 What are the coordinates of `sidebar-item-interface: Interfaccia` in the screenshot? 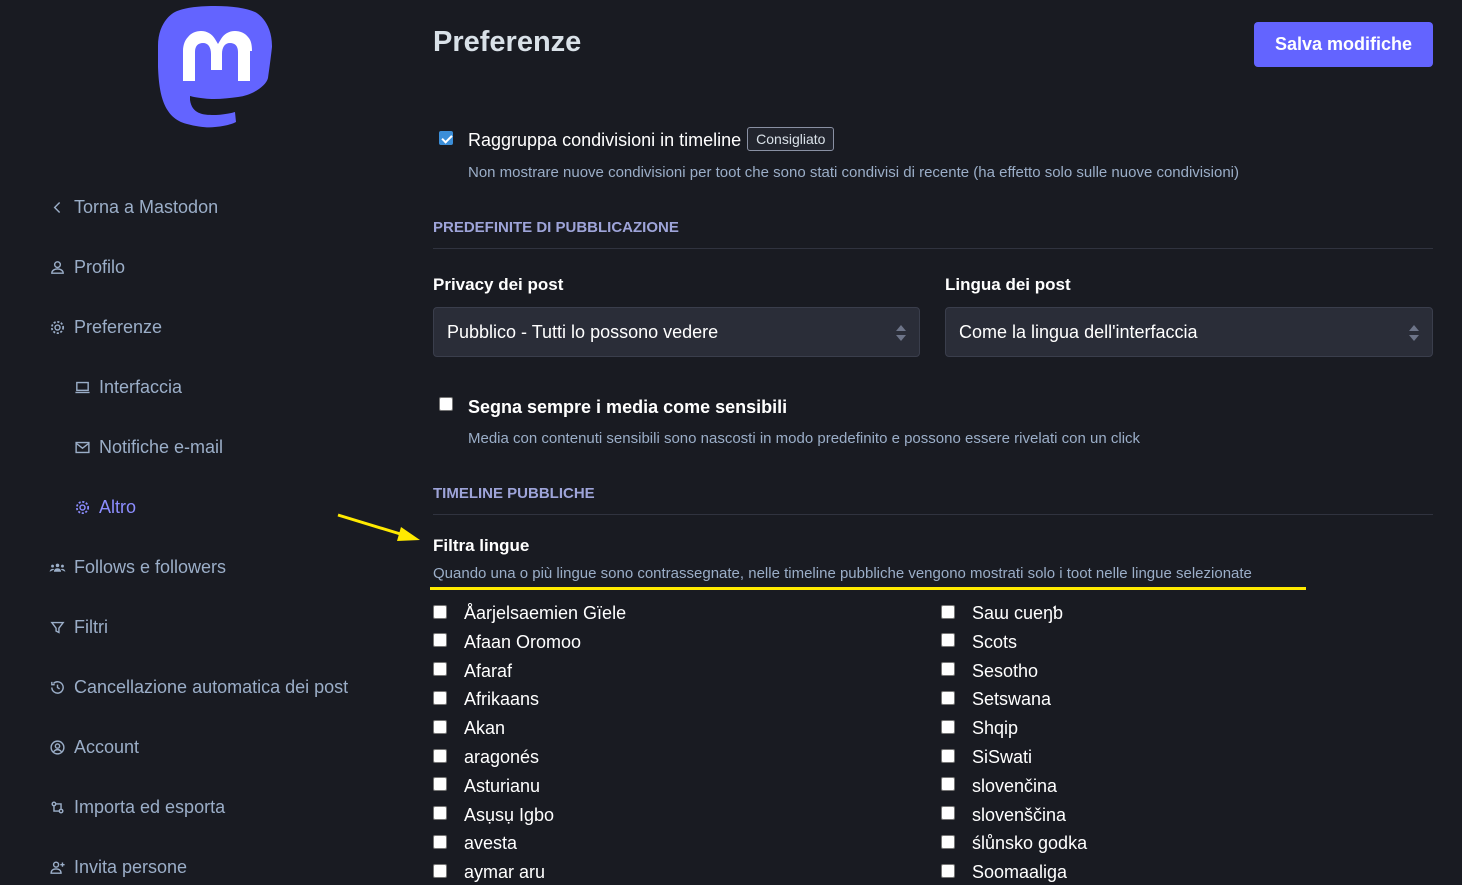 It's located at (127, 387).